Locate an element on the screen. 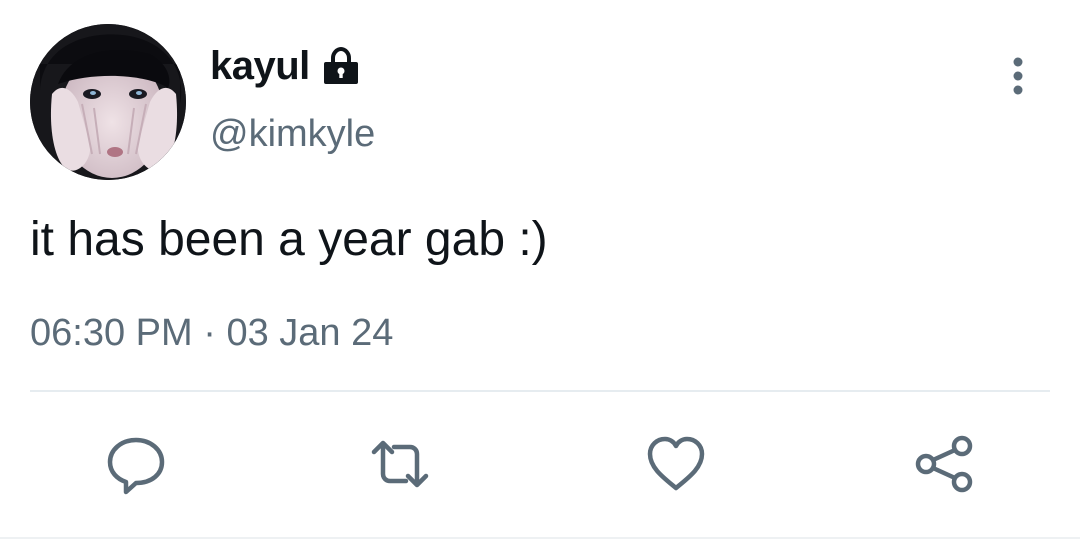 This screenshot has width=1080, height=555. more-vertical-icon is located at coordinates (1018, 76).